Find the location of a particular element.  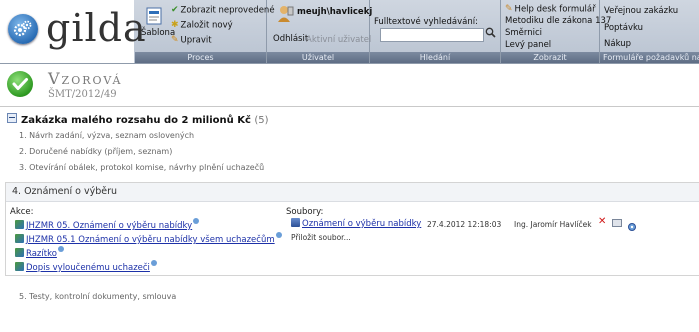

poptavka-button: Poptávku is located at coordinates (623, 28).